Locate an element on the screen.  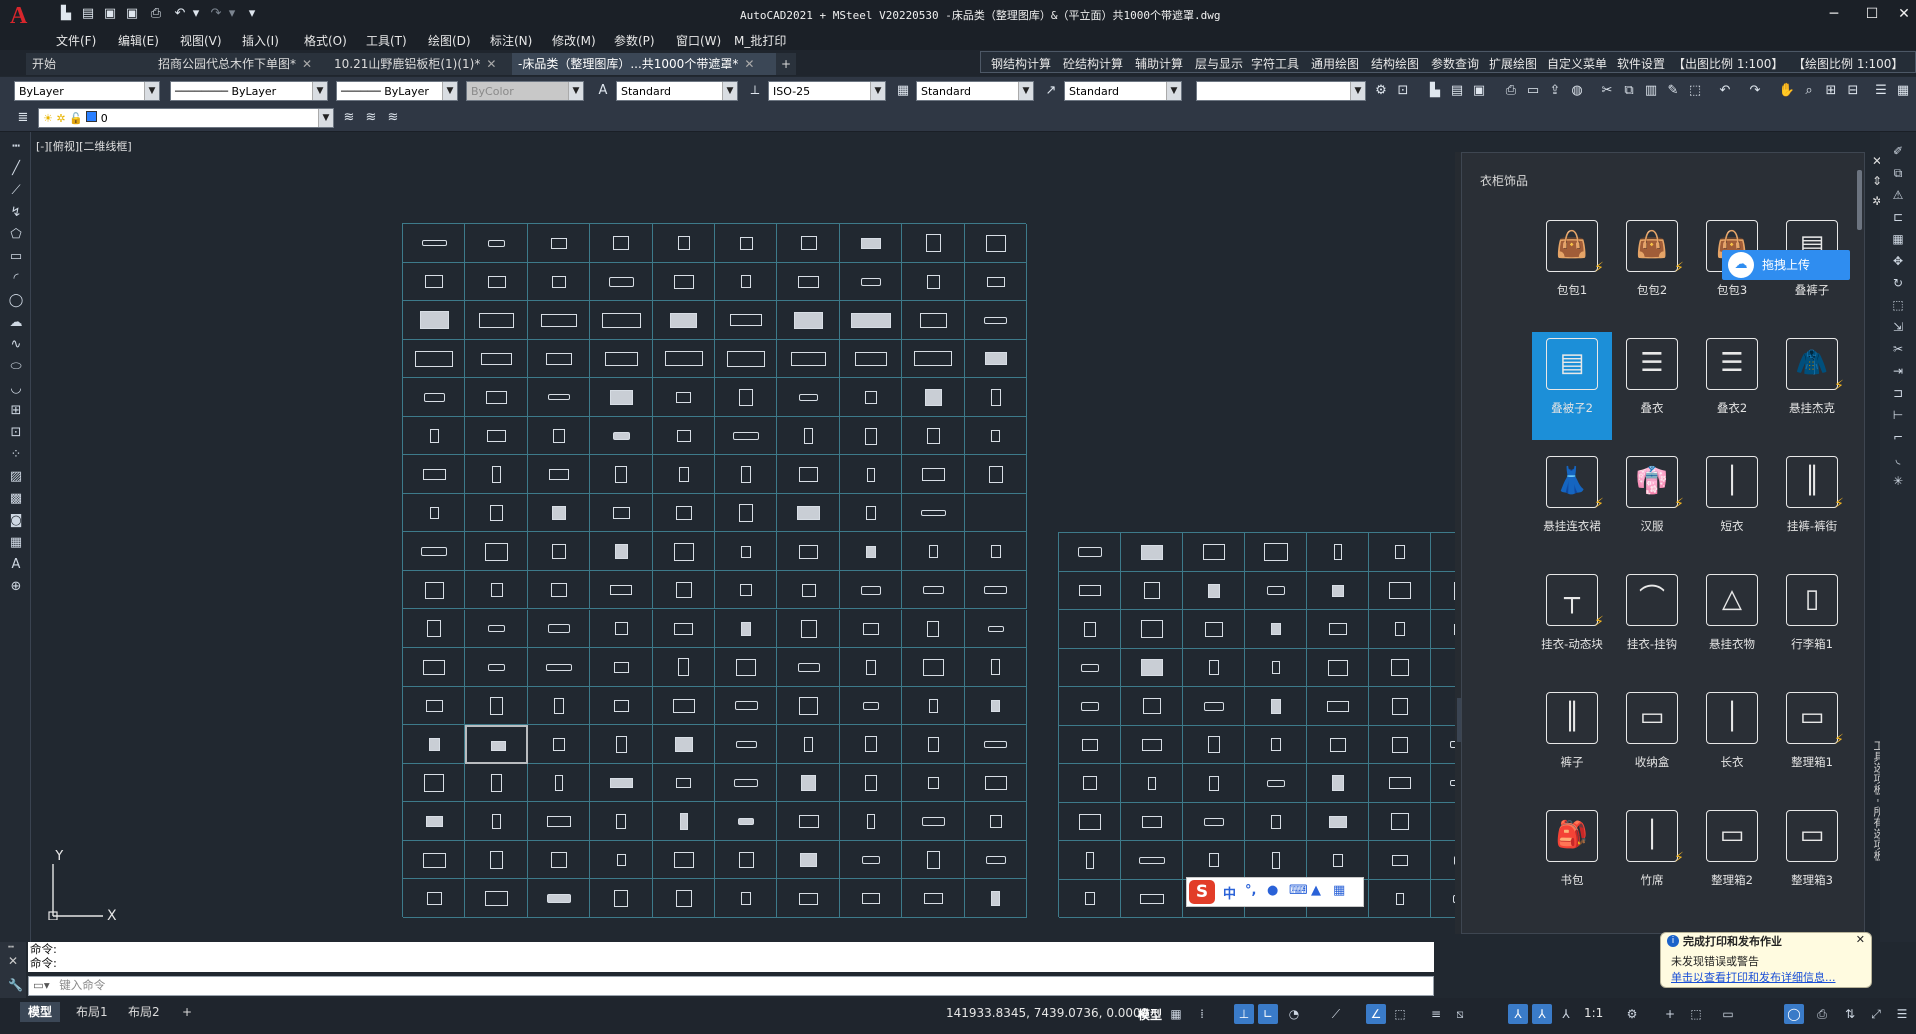
table-icon: ▦ is located at coordinates (16, 543).